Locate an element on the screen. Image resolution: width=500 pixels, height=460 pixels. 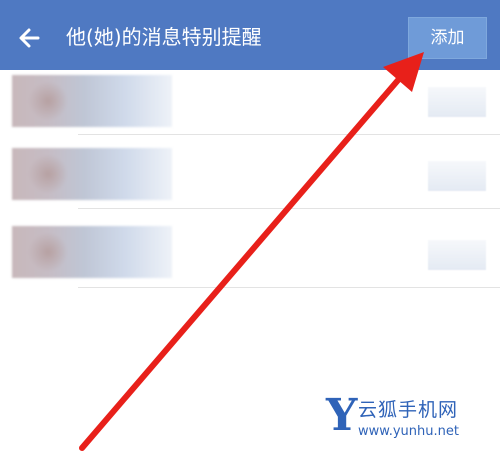
arrow-left-icon is located at coordinates (29, 38).